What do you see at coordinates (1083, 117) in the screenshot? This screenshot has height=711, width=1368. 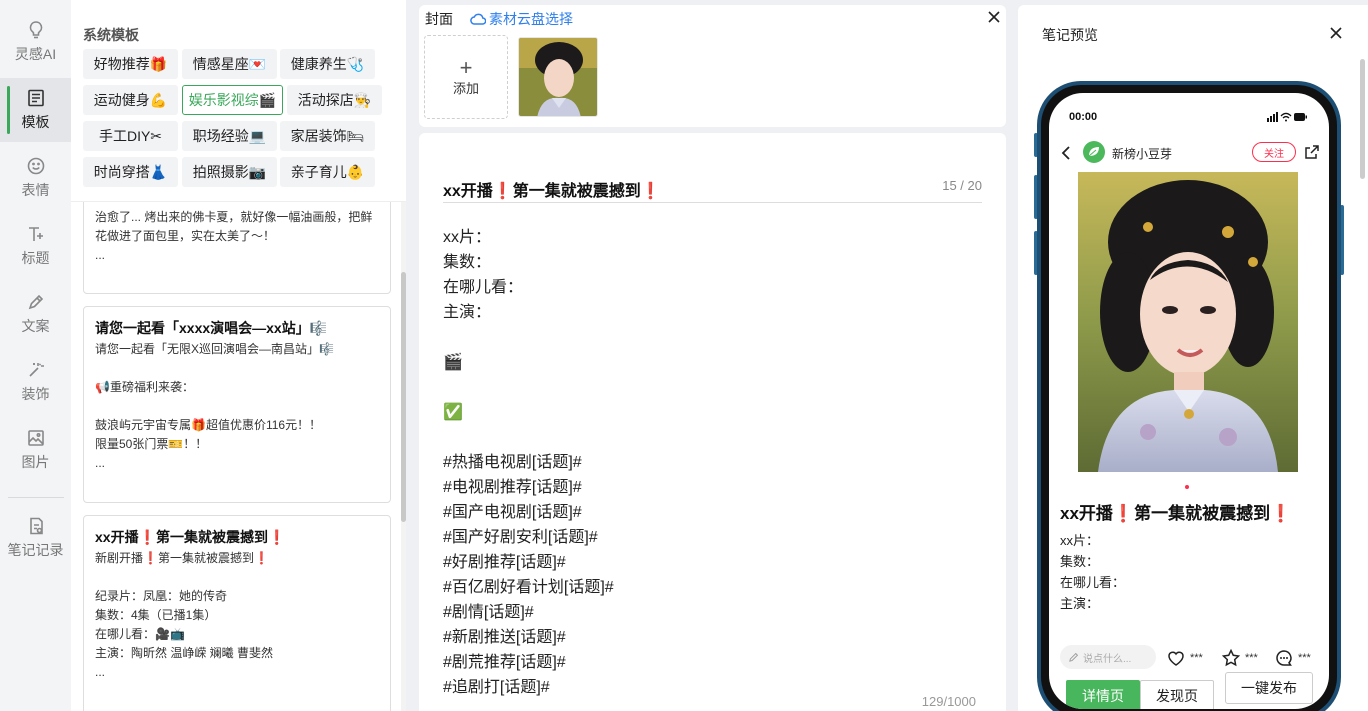 I see `status-time: 00:00` at bounding box center [1083, 117].